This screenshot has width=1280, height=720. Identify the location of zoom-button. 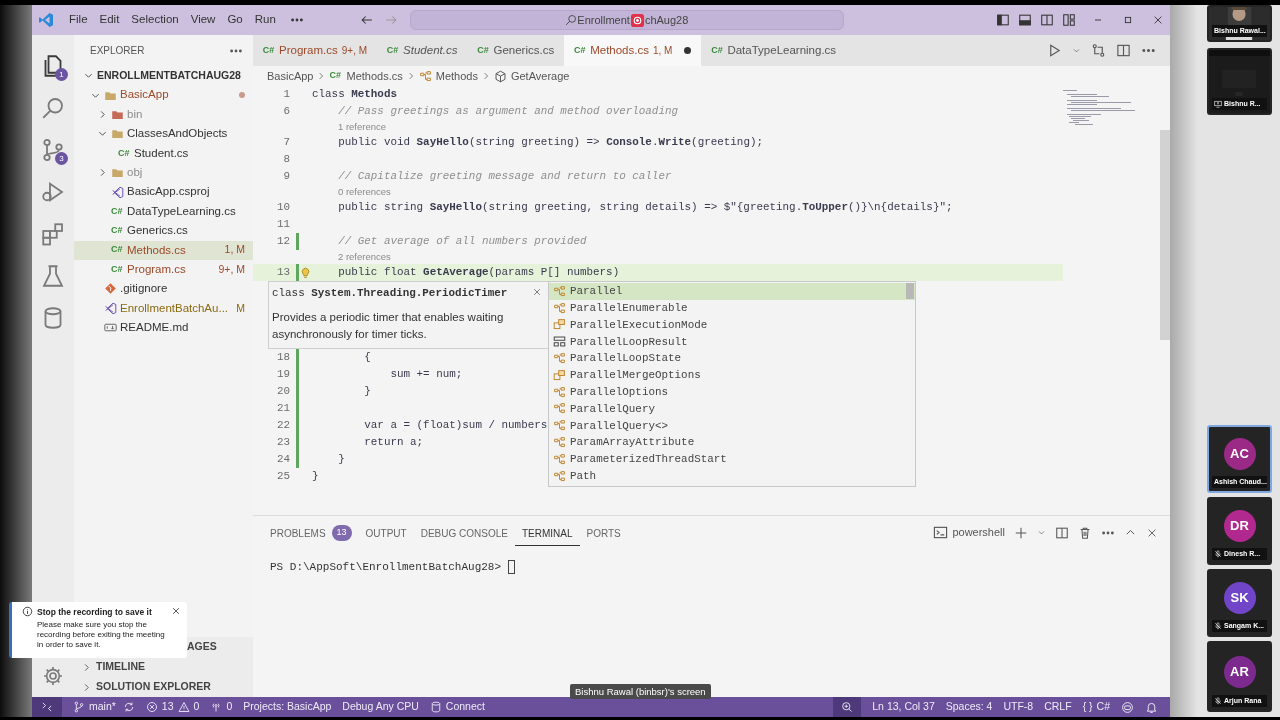
(847, 707).